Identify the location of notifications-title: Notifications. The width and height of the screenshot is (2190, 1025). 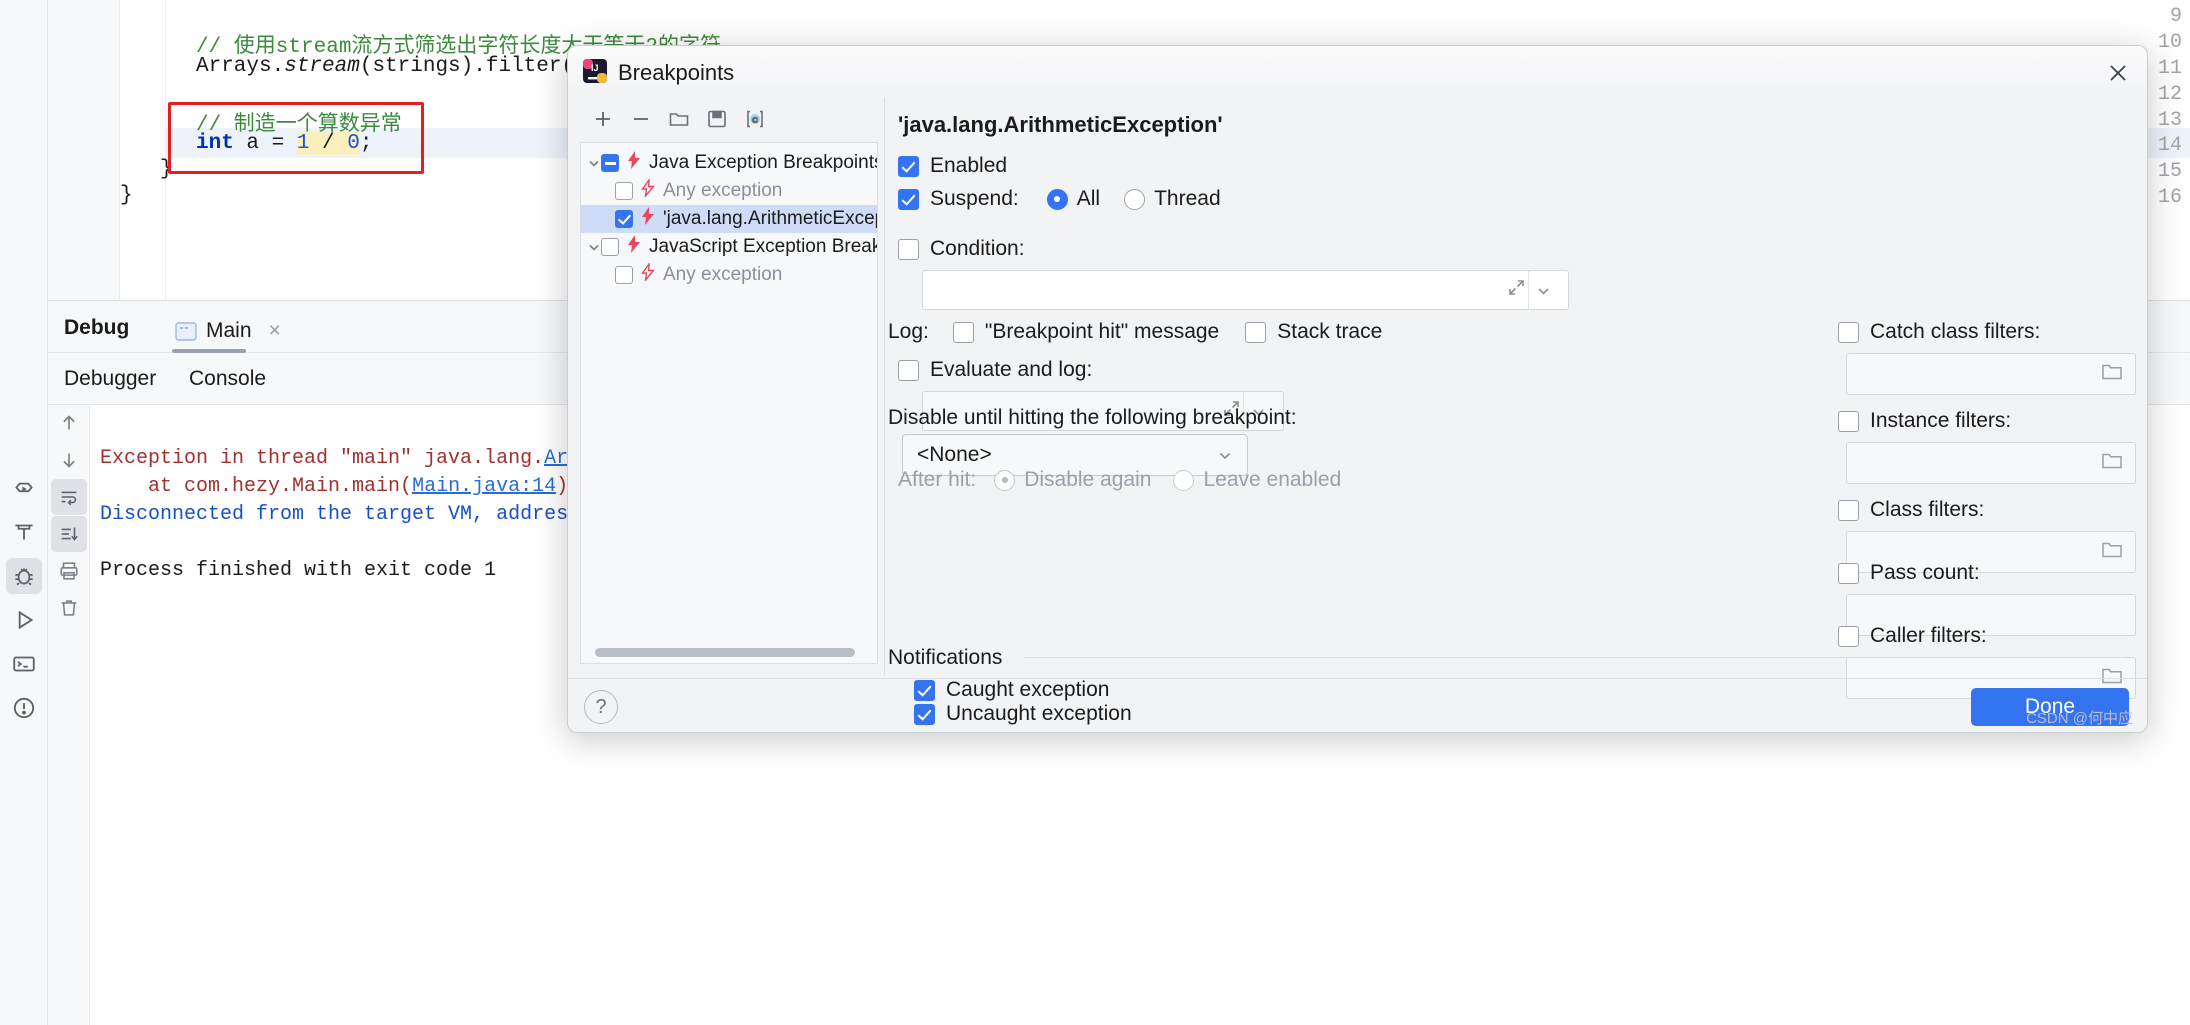
(945, 657).